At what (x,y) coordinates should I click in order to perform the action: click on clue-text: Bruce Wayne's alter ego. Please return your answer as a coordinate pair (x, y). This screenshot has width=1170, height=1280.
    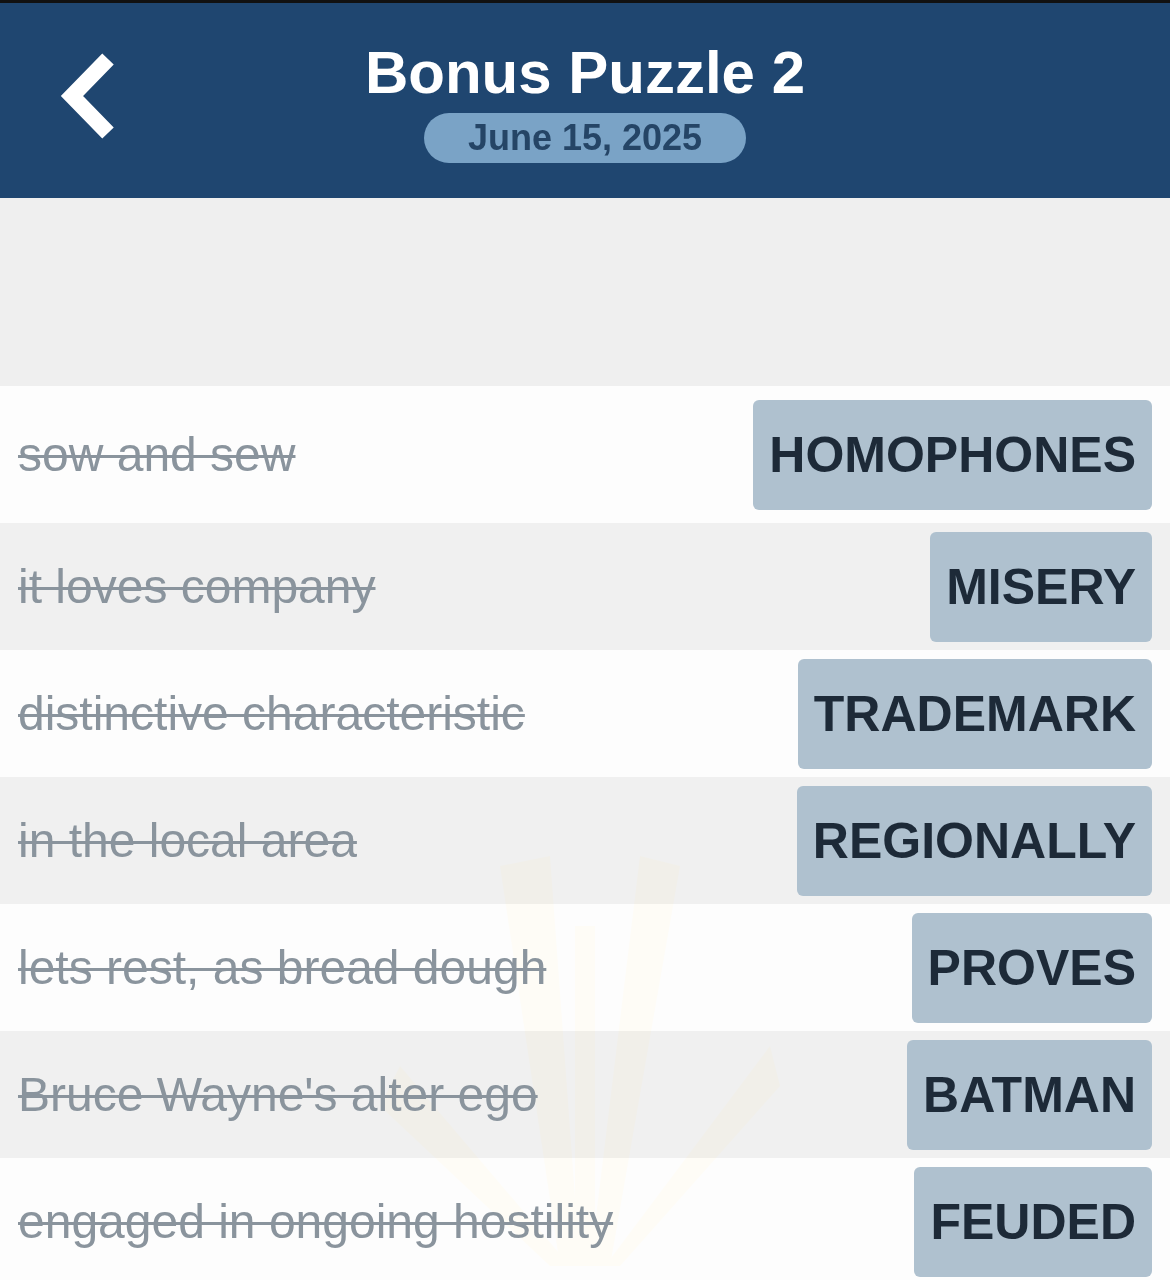
    Looking at the image, I should click on (278, 1094).